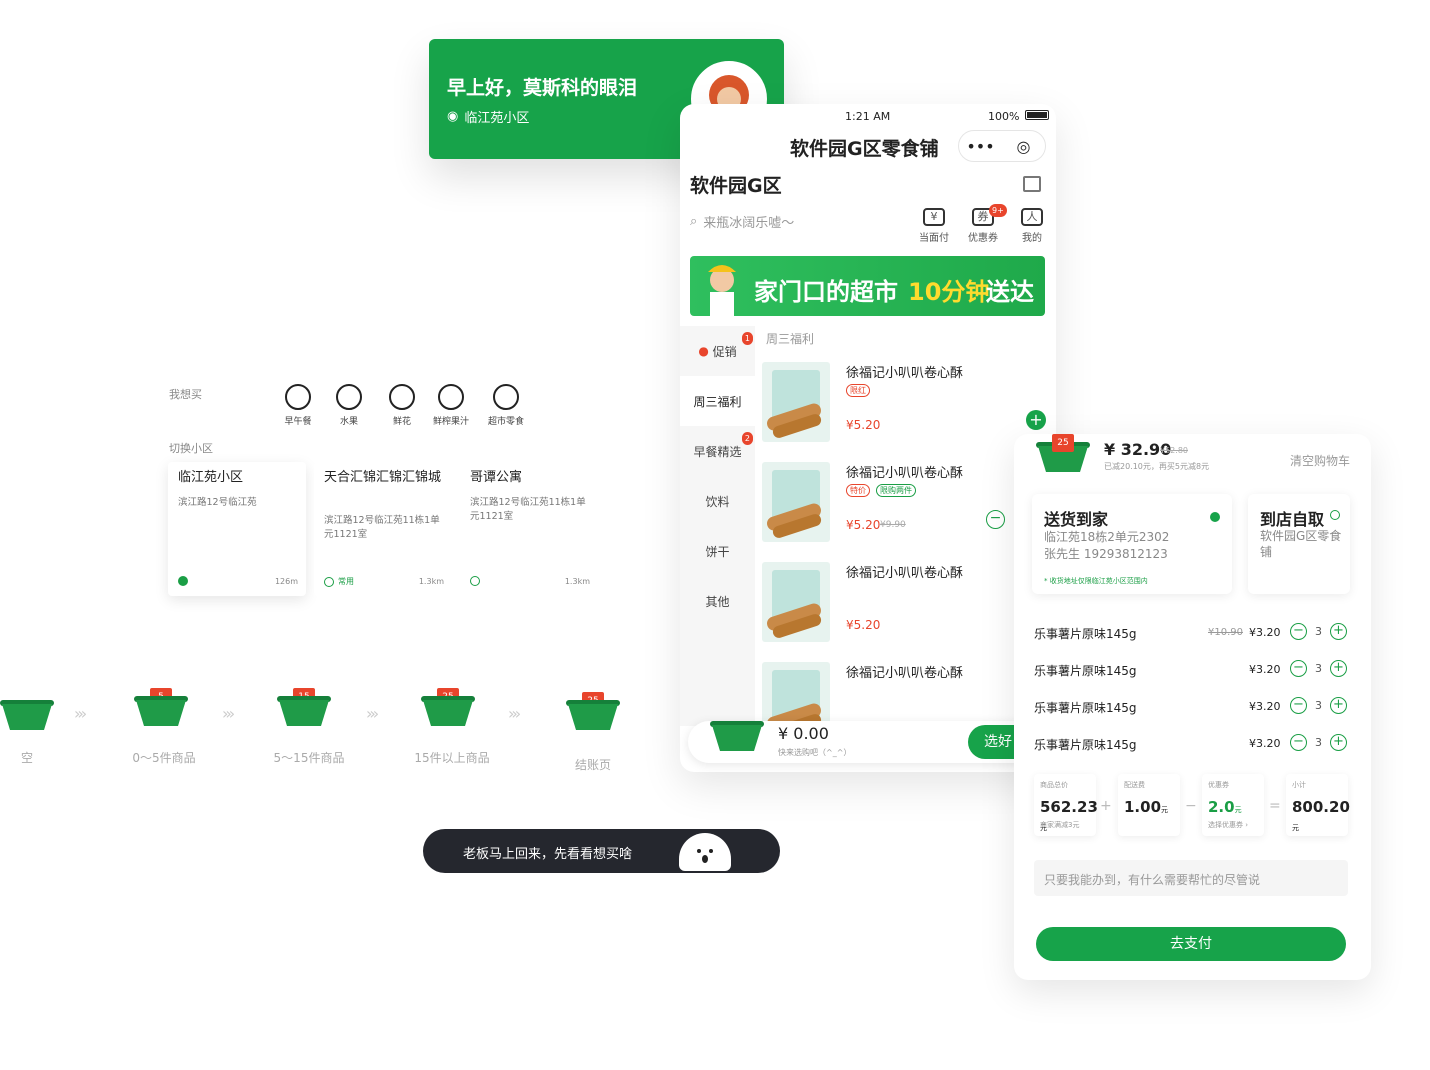  I want to click on category-brunch: 早午餐, so click(298, 405).